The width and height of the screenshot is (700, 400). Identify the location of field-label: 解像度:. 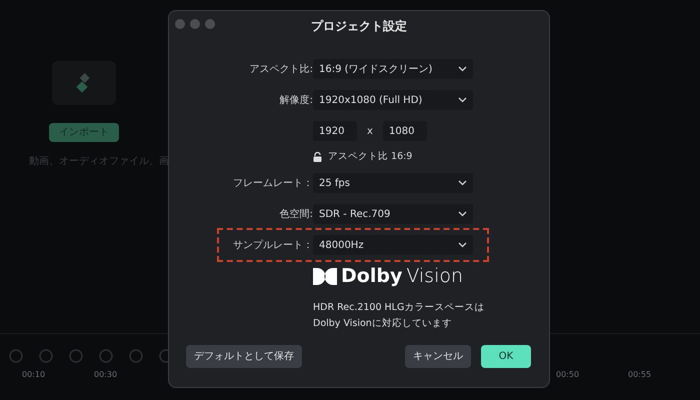
(295, 101).